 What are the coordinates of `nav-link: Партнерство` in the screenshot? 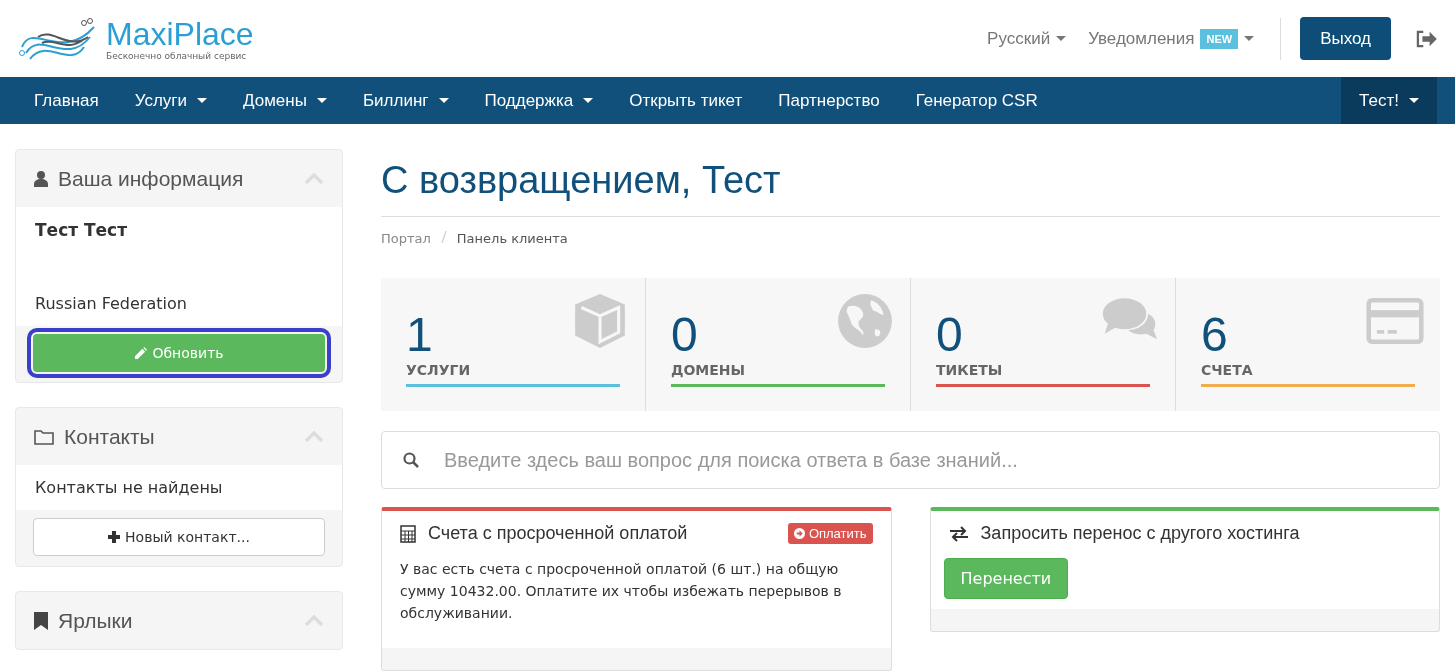 It's located at (829, 100).